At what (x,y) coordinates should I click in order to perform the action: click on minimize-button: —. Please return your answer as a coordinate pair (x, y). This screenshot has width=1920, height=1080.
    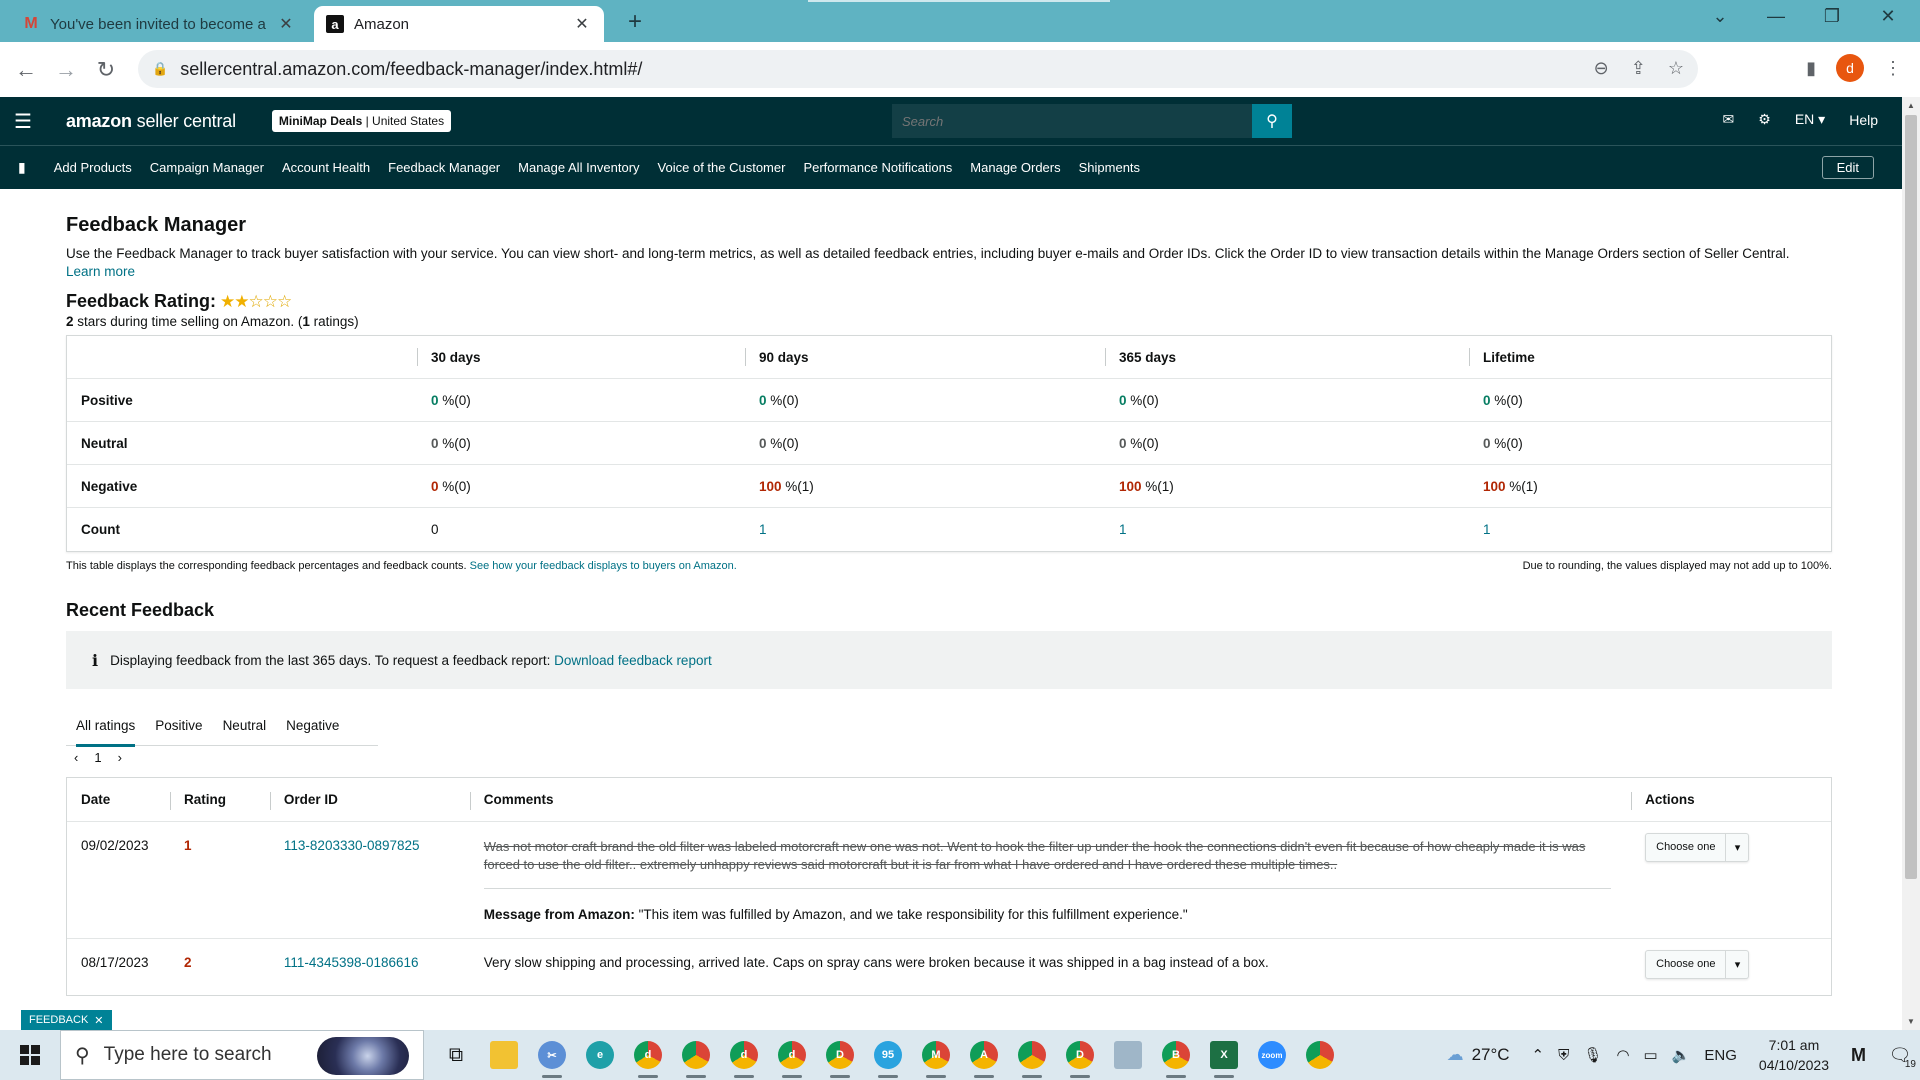
    Looking at the image, I should click on (1776, 16).